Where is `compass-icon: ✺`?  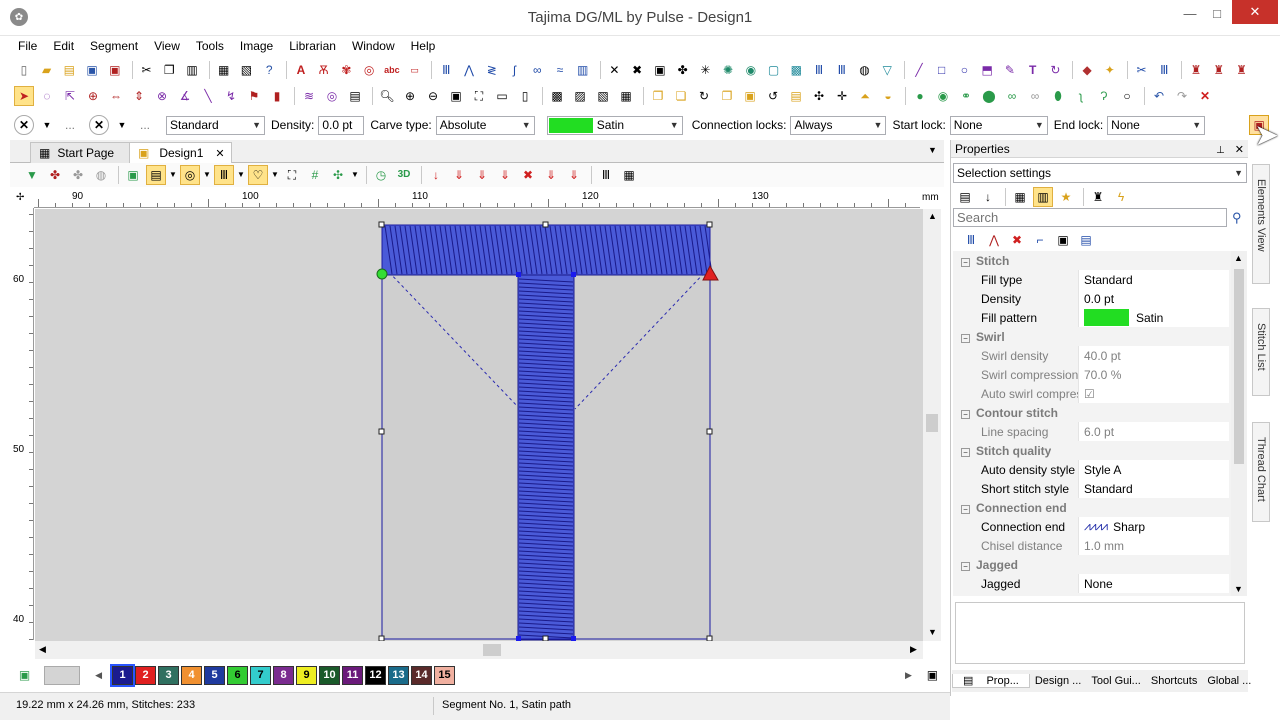
compass-icon: ✺ is located at coordinates (728, 70).